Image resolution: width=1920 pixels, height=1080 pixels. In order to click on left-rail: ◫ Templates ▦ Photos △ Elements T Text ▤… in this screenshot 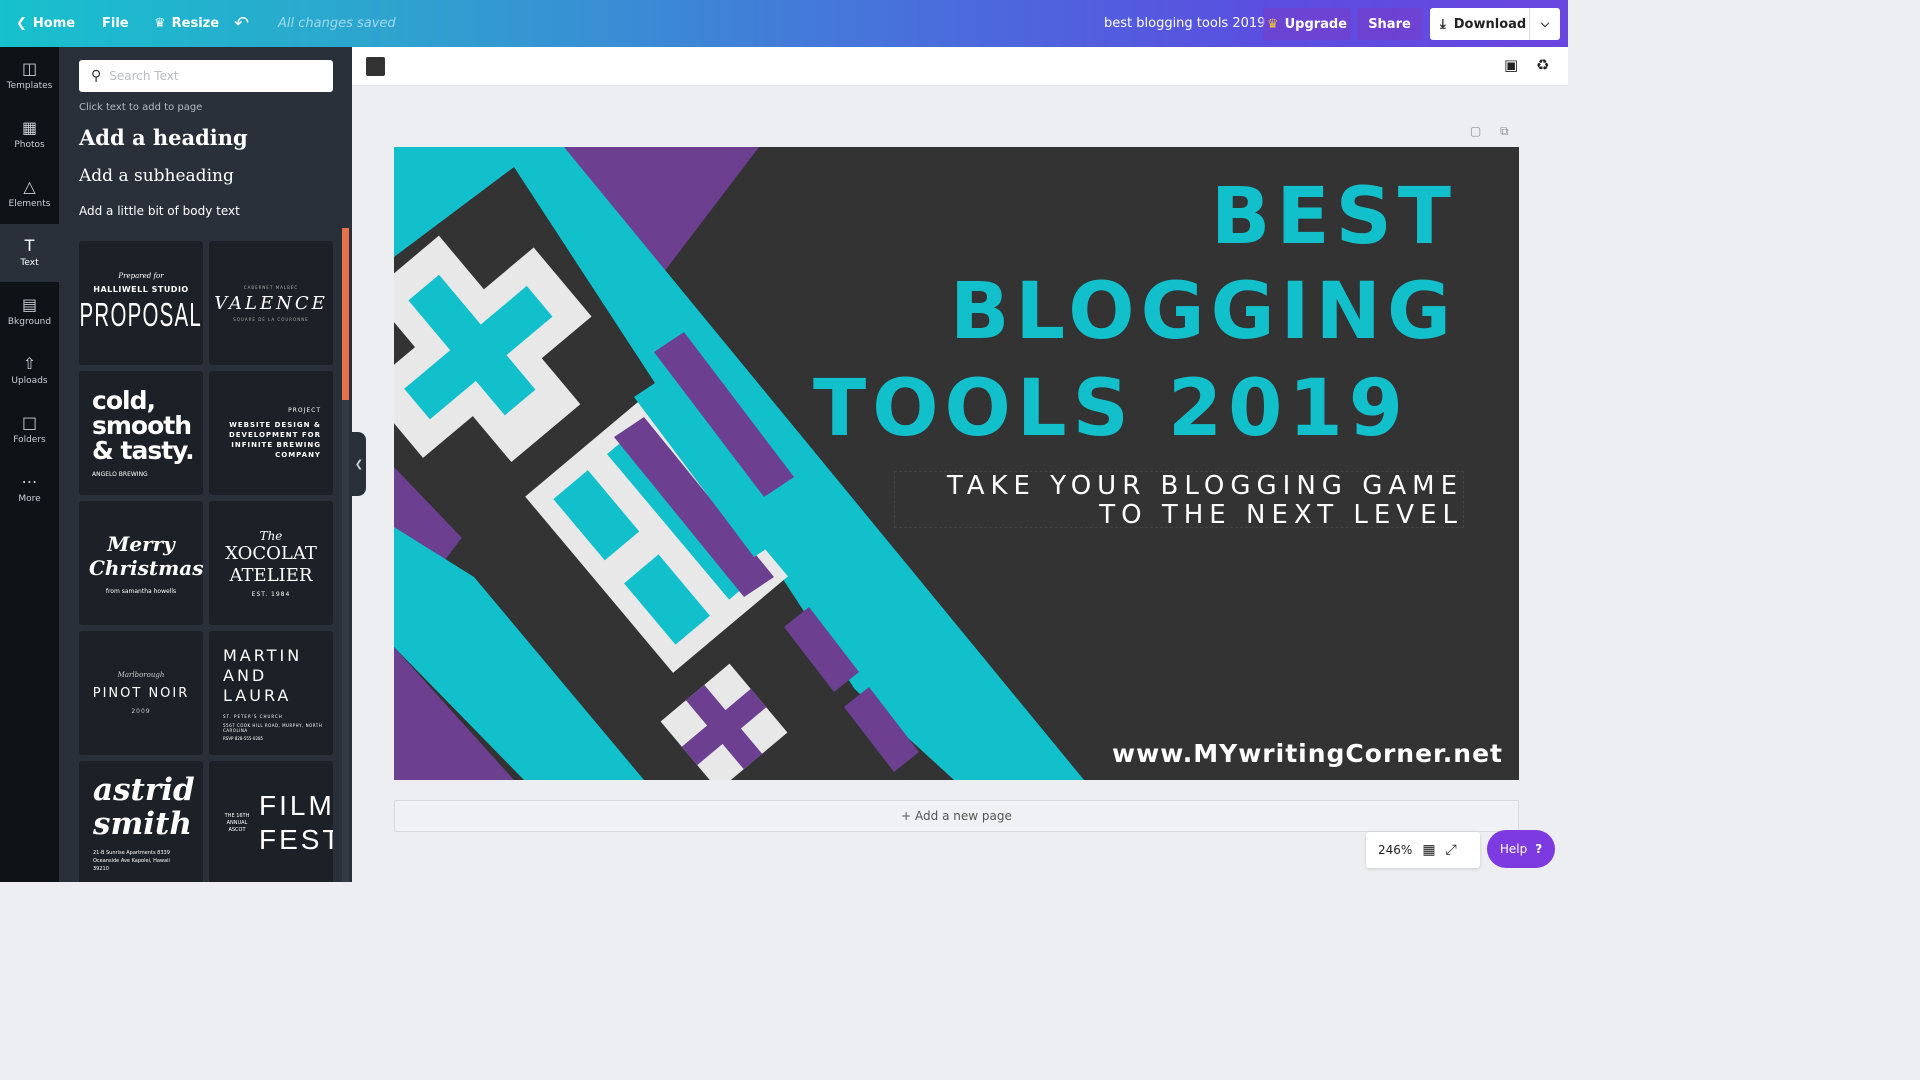, I will do `click(29, 464)`.